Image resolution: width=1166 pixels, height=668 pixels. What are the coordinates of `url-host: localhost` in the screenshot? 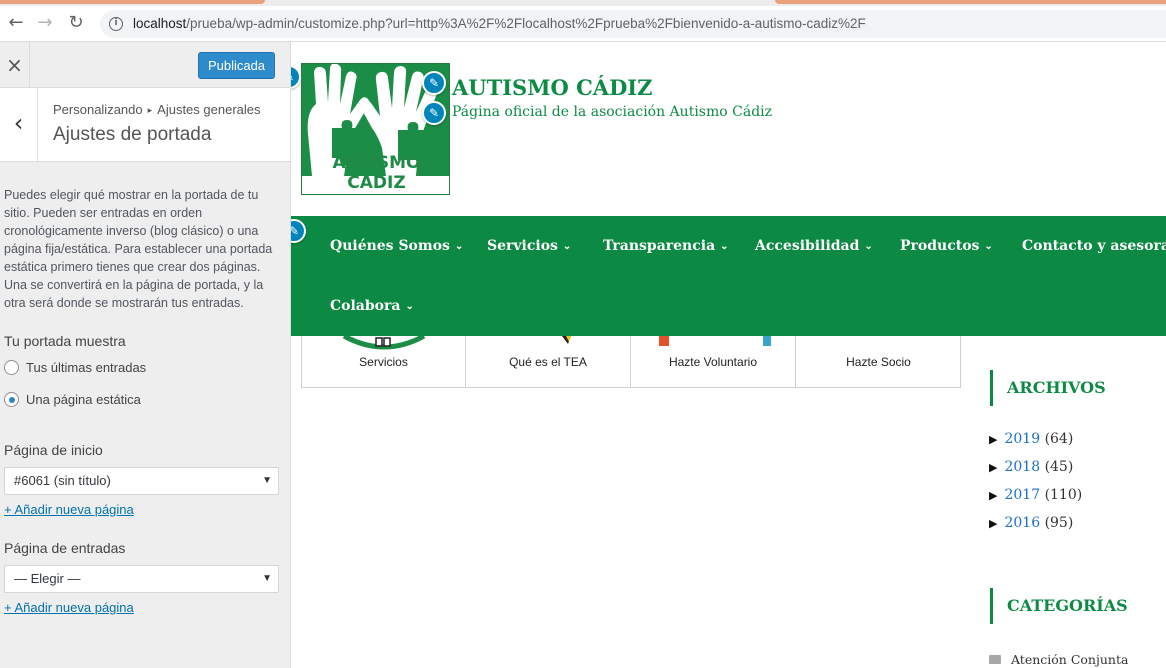 It's located at (160, 23).